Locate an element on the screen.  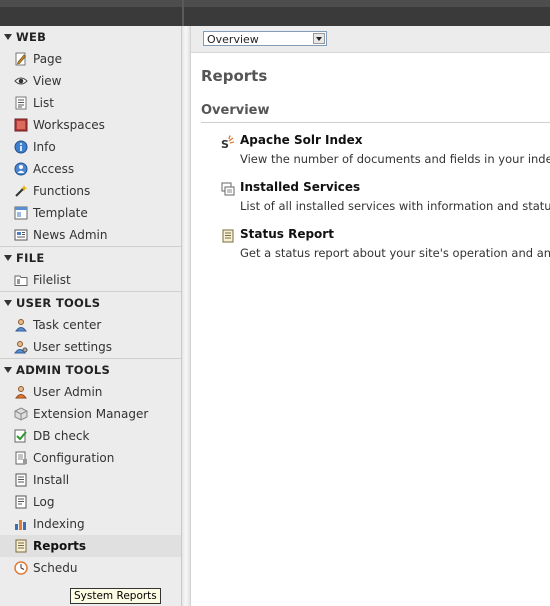
doc-header: Overview is located at coordinates (370, 39).